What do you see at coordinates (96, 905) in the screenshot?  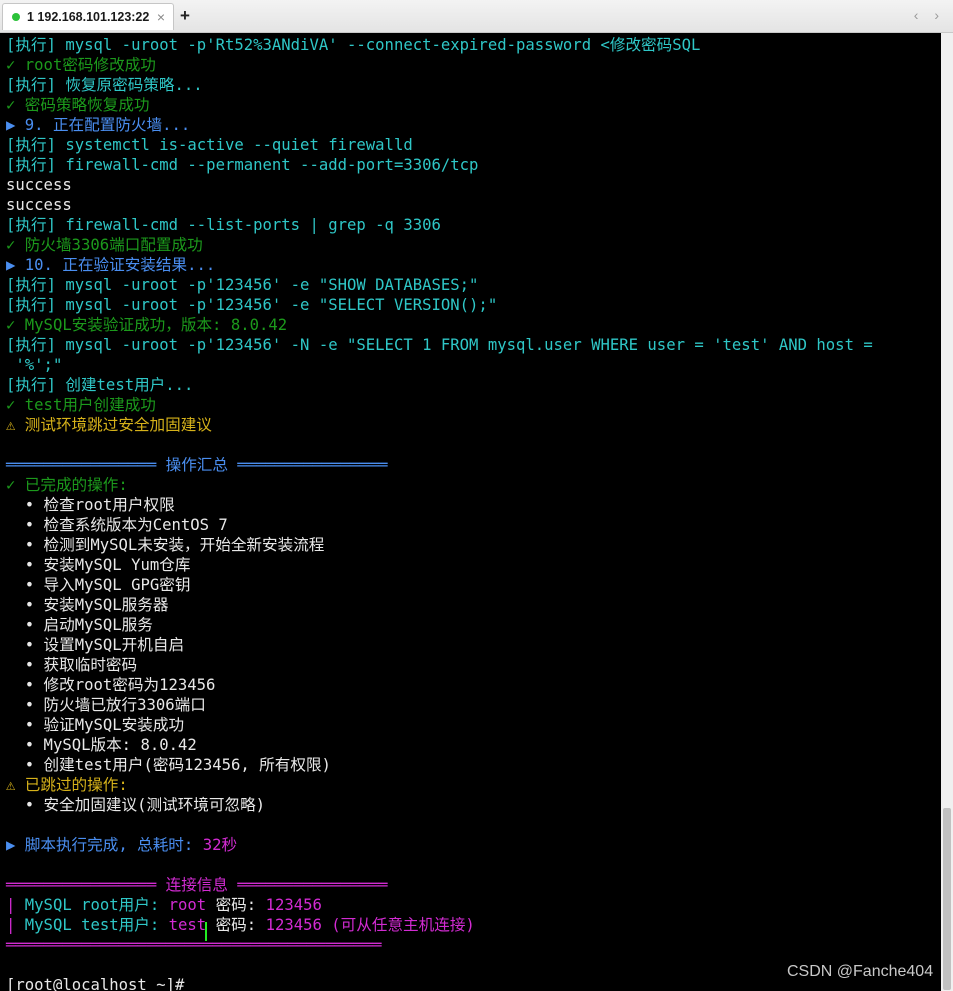 I see `terminal-text-segment: MySQL root用户:` at bounding box center [96, 905].